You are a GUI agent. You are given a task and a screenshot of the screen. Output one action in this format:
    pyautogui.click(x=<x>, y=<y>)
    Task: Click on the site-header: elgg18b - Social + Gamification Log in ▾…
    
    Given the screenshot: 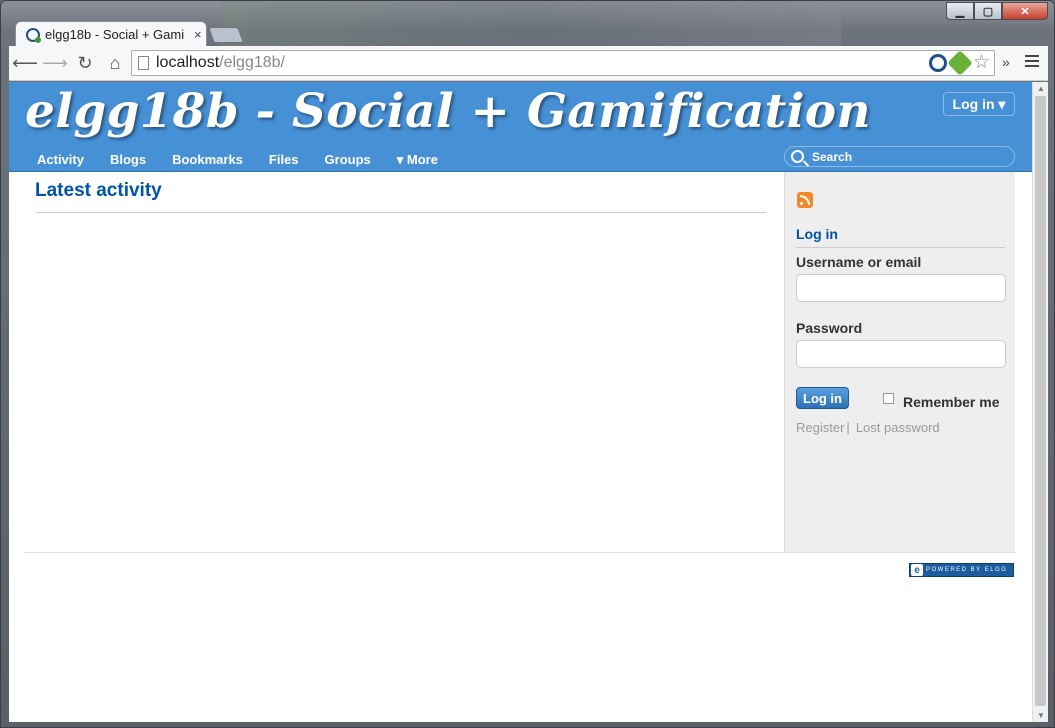 What is the action you would take?
    pyautogui.click(x=520, y=127)
    